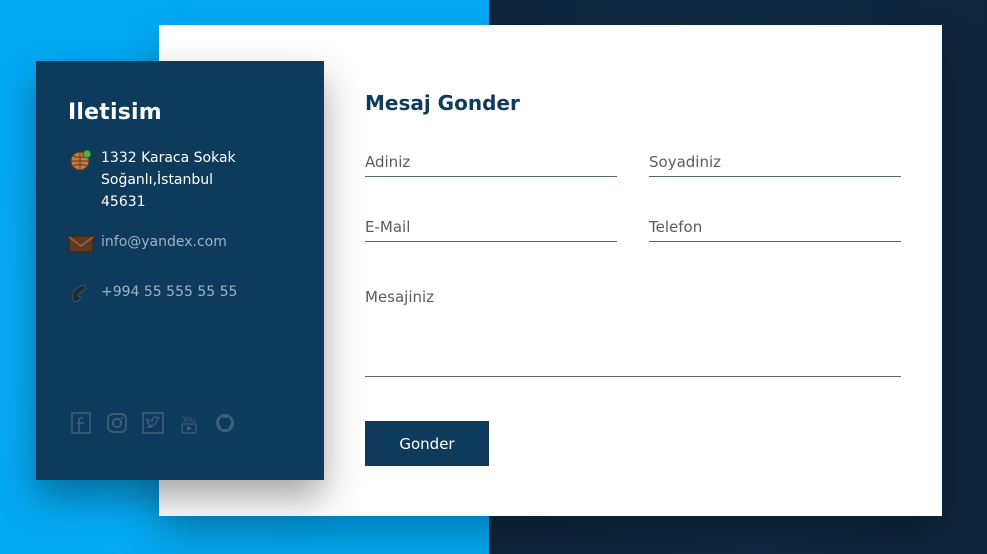  I want to click on email-input, so click(491, 227).